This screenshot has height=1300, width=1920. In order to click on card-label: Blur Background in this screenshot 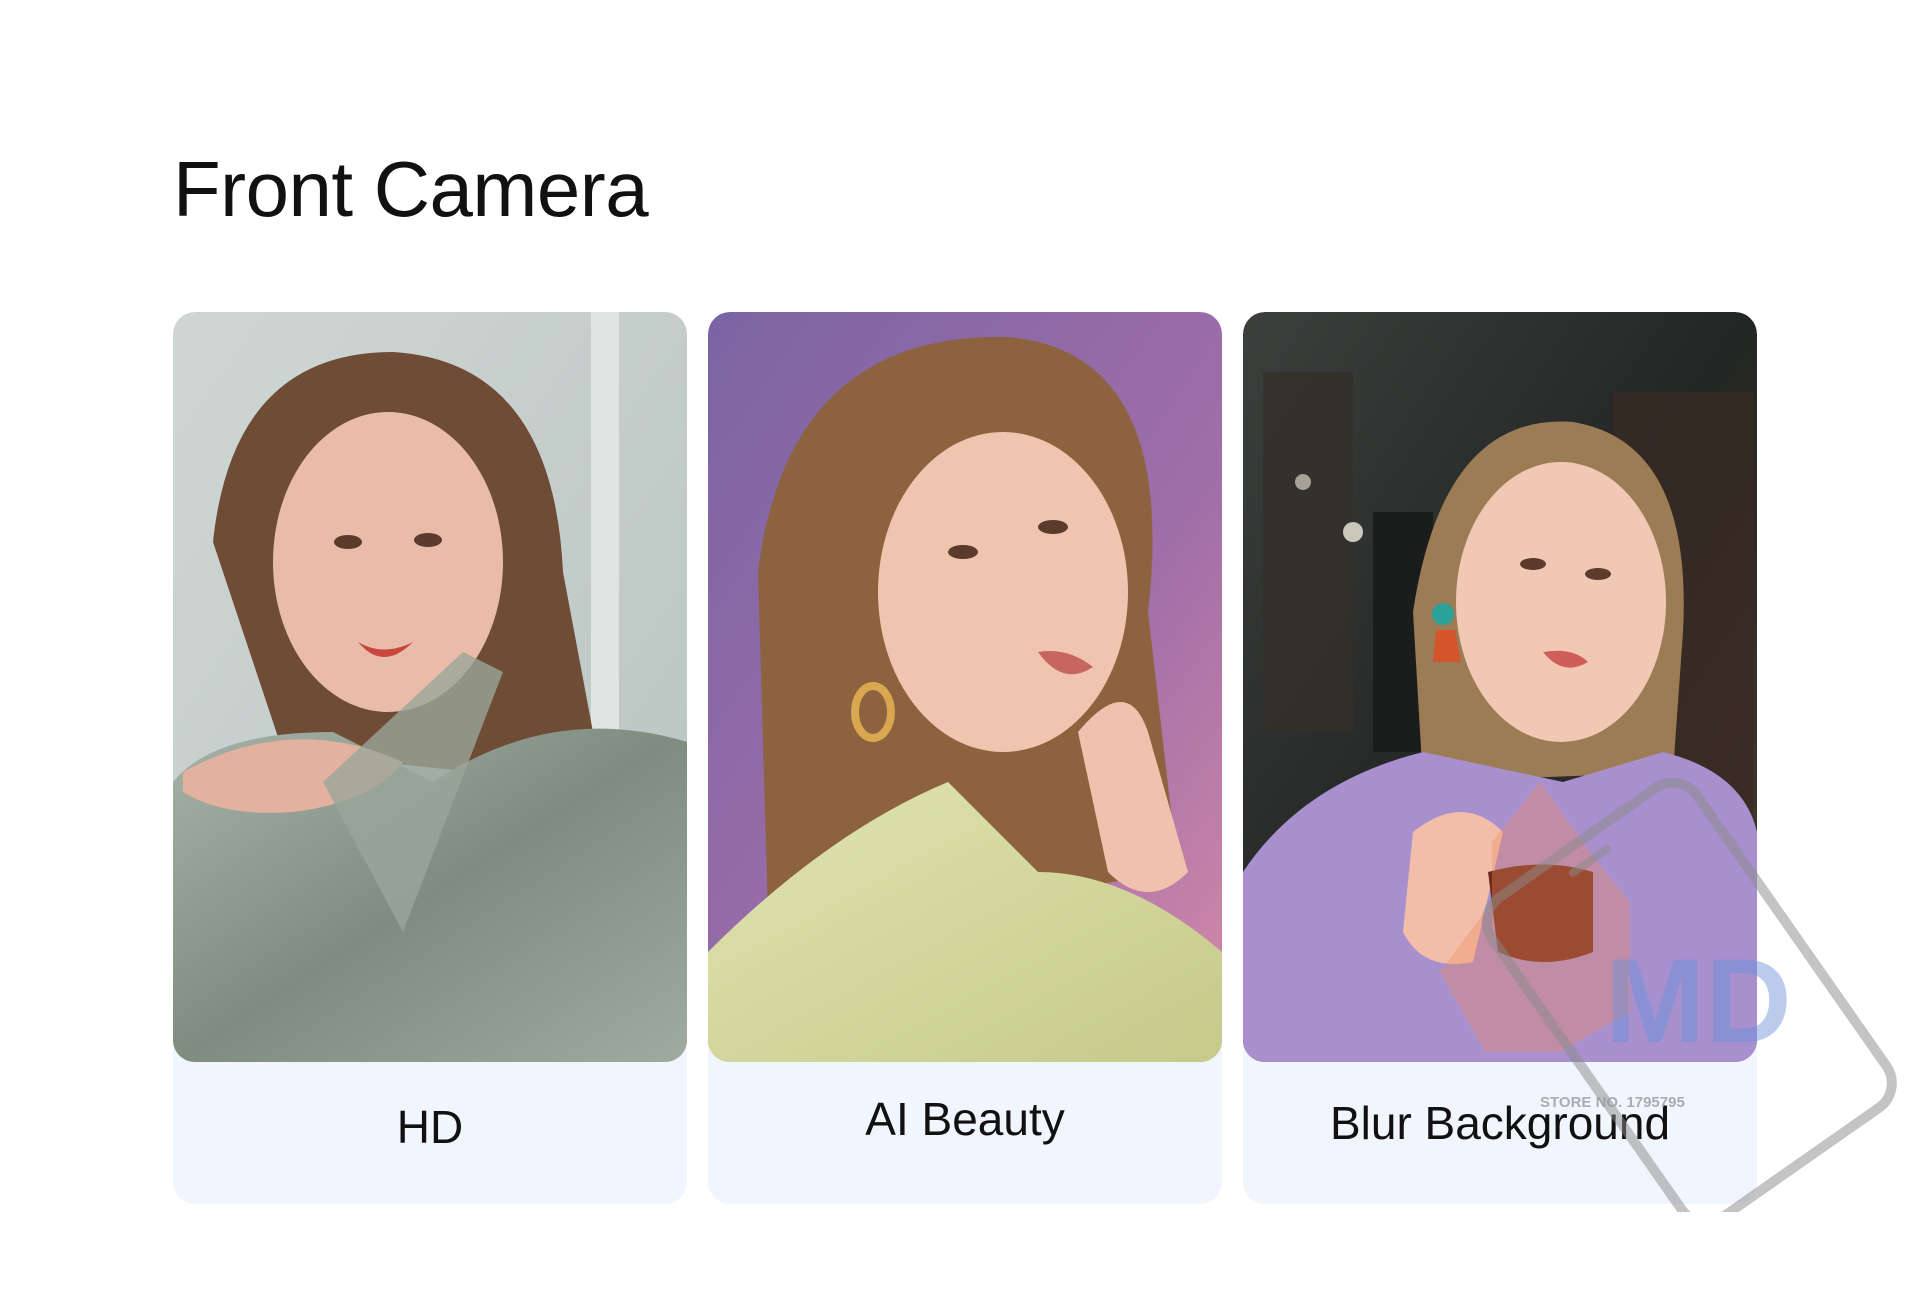, I will do `click(1500, 1123)`.